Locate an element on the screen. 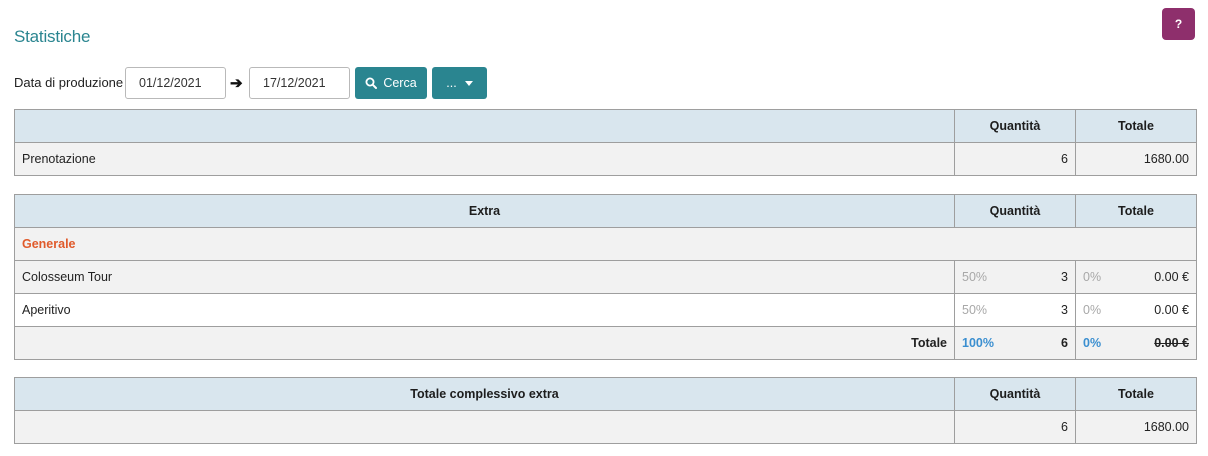 The width and height of the screenshot is (1208, 456). arrow-right-icon: ➔ is located at coordinates (236, 83).